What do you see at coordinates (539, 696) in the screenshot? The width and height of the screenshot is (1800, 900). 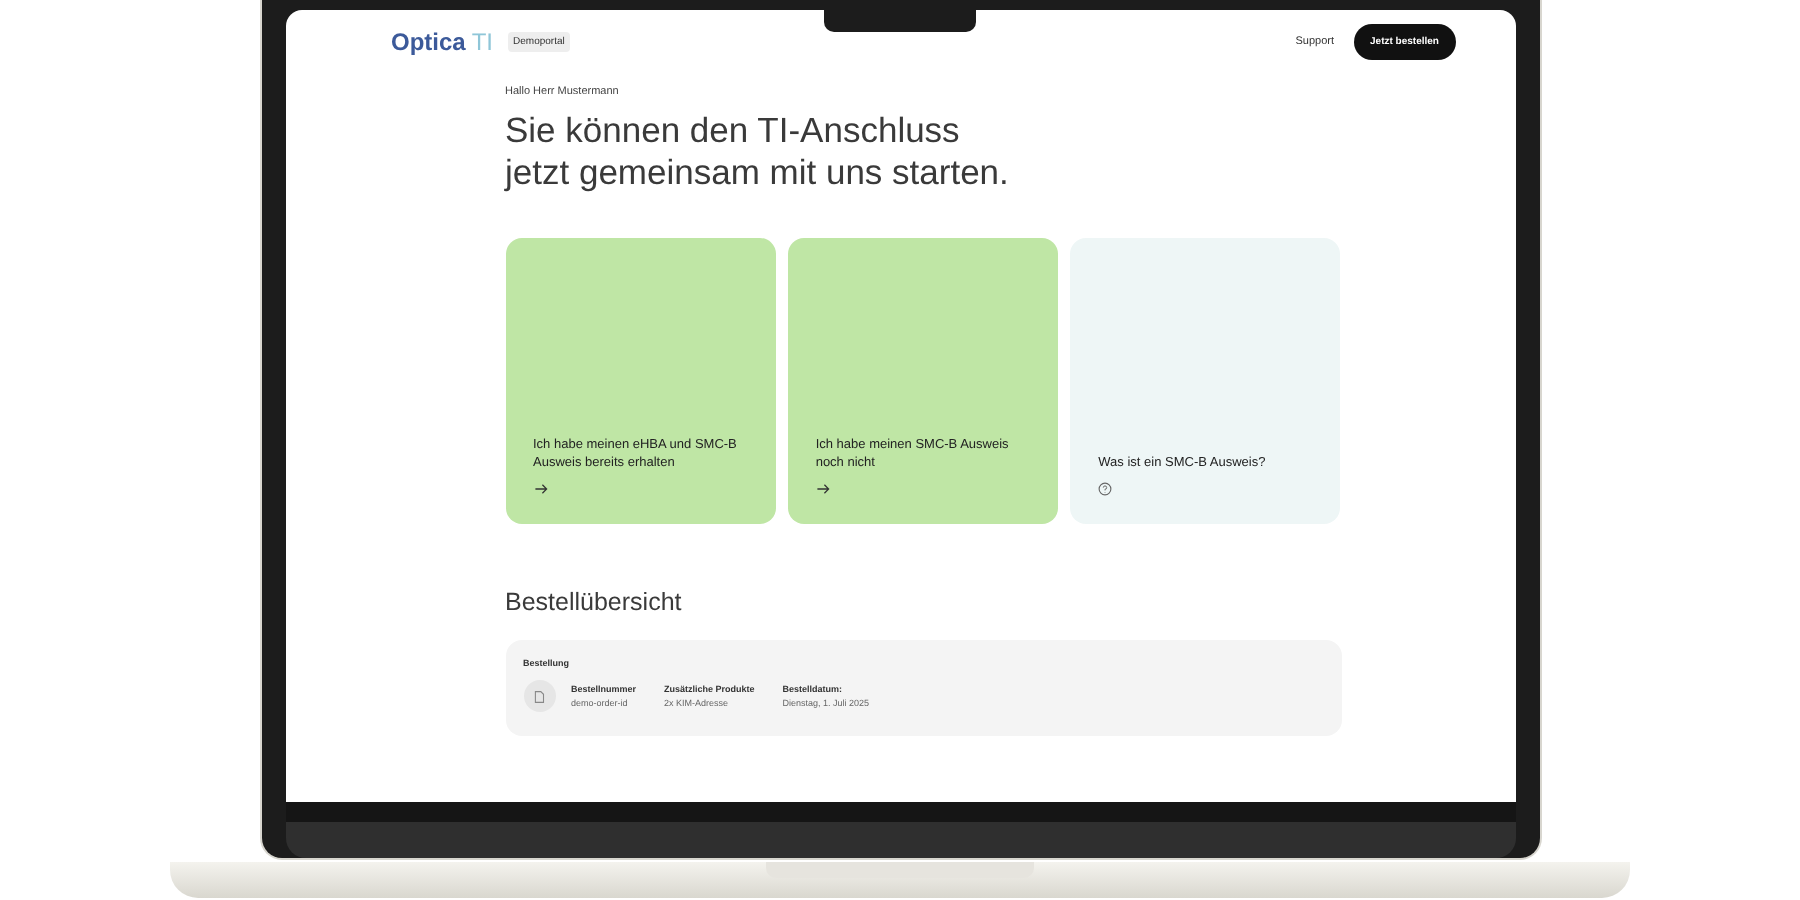 I see `document-icon` at bounding box center [539, 696].